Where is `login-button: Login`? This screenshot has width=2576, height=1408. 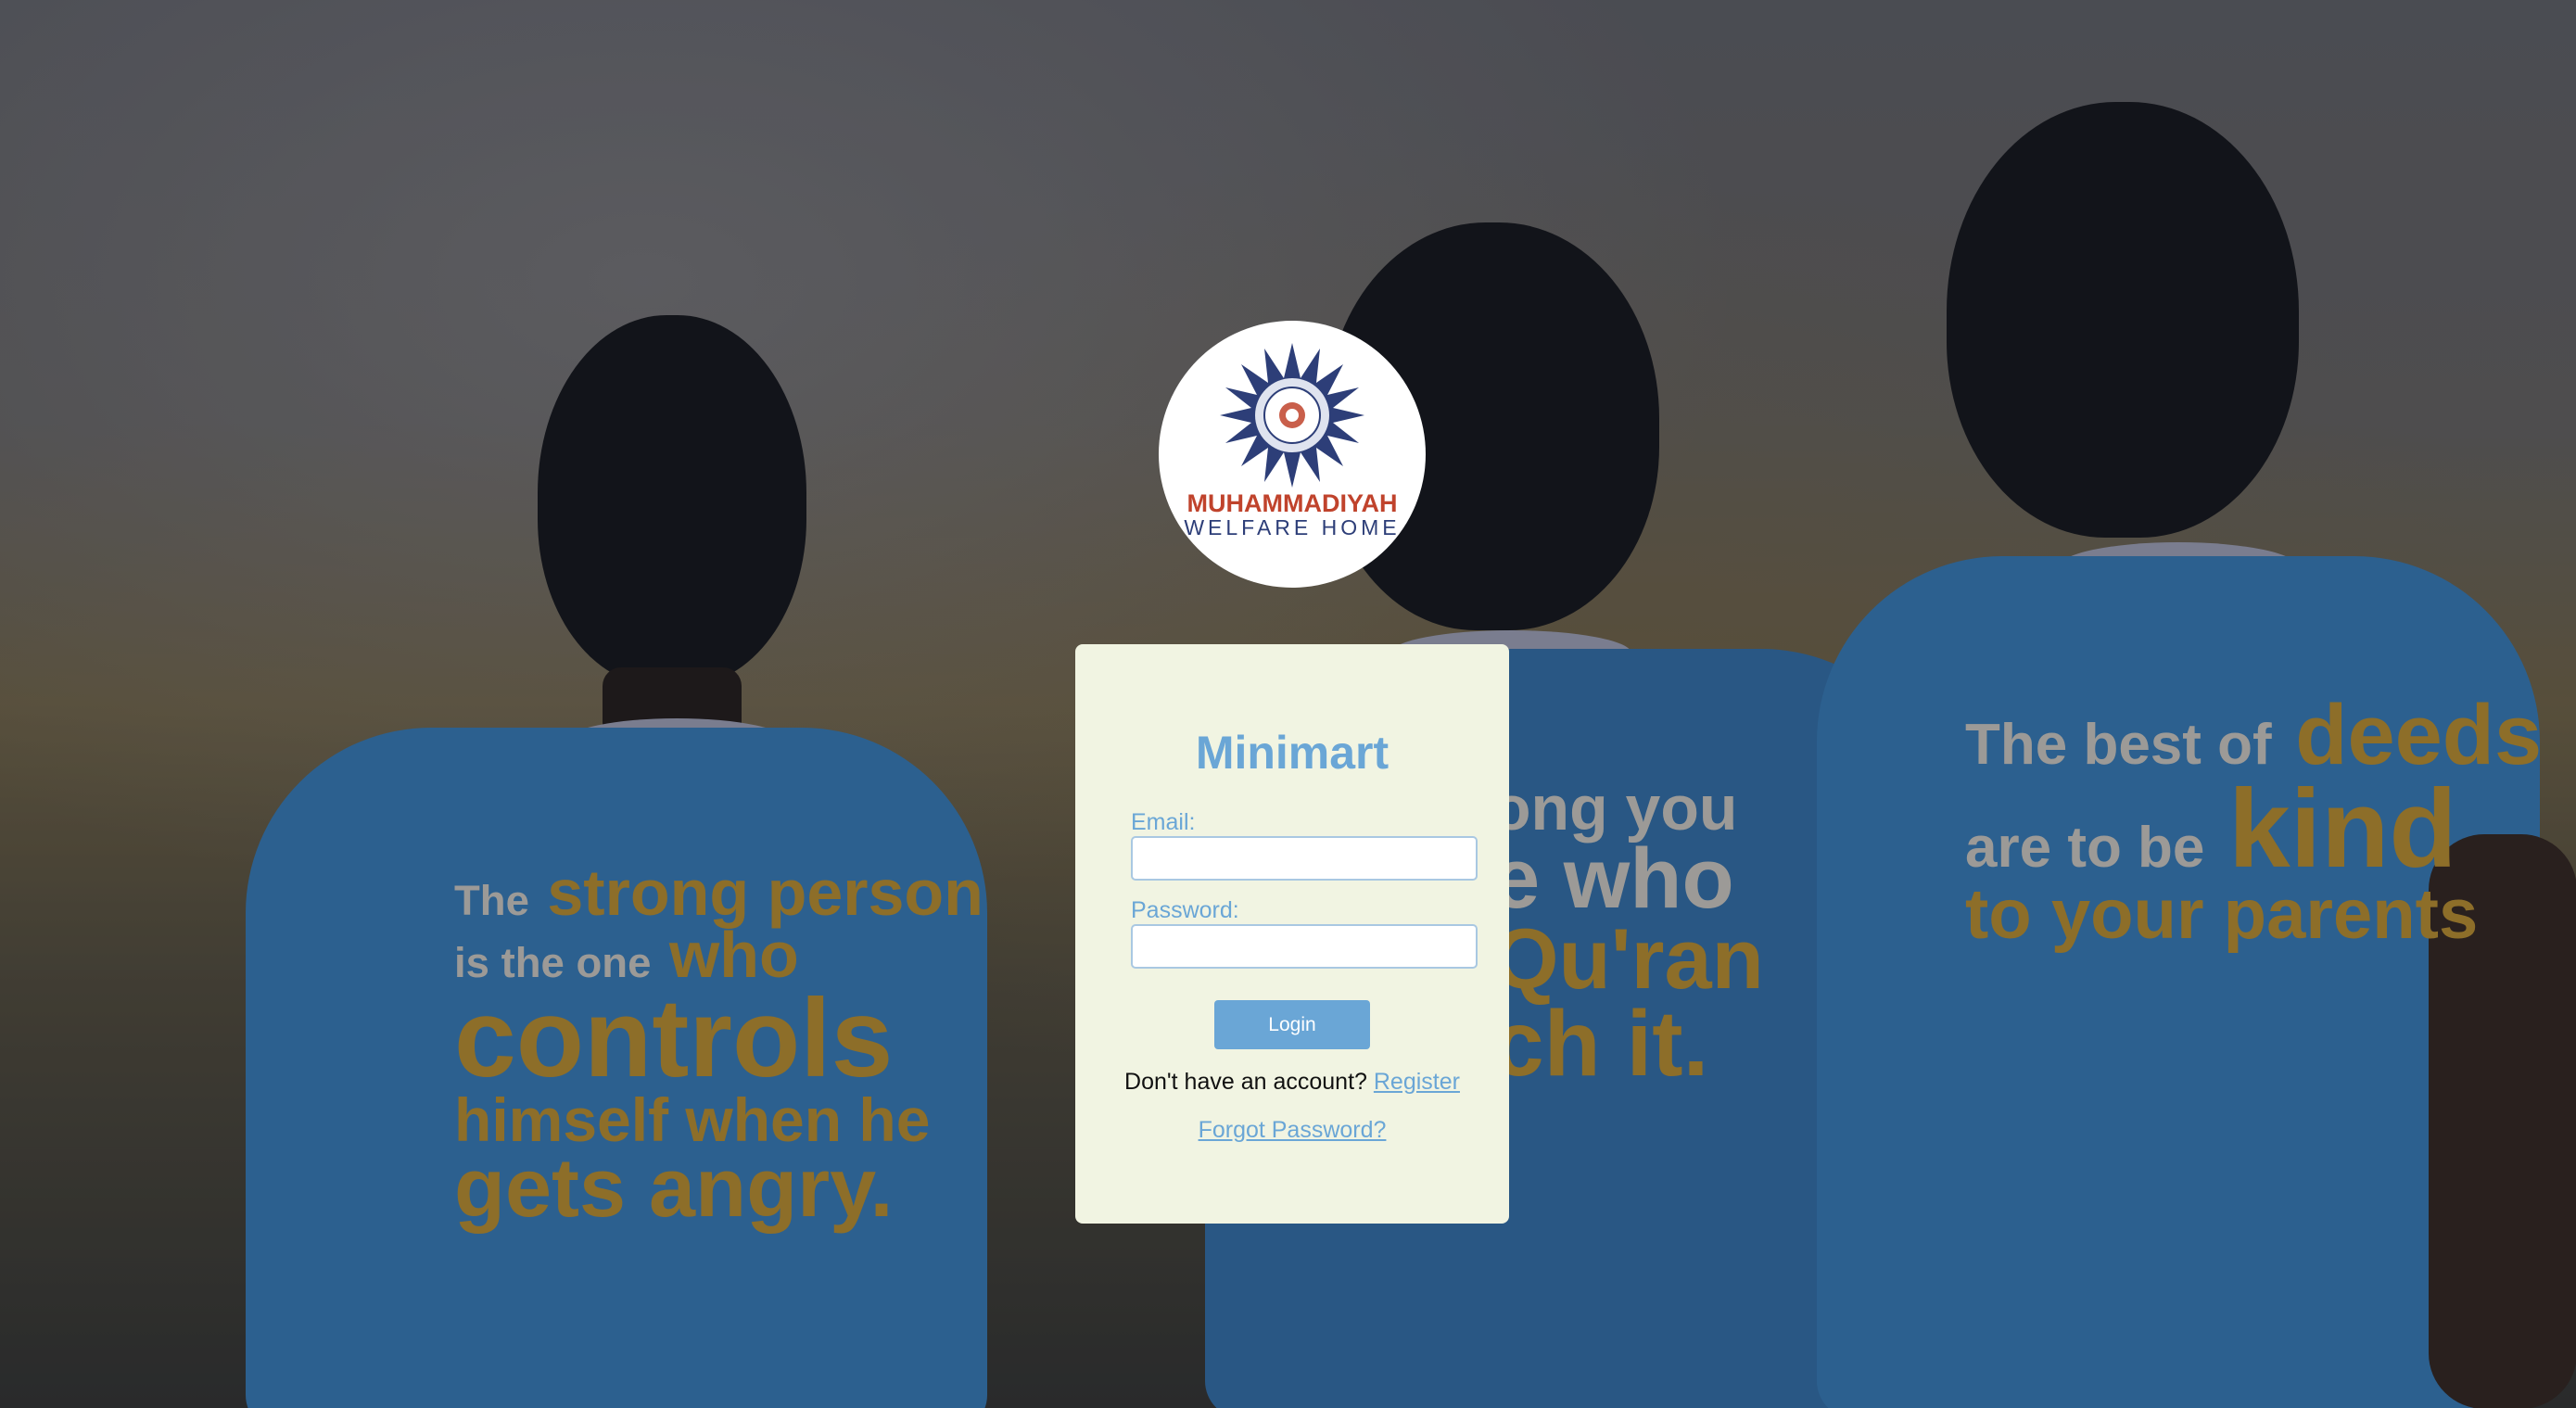
login-button: Login is located at coordinates (1292, 1024).